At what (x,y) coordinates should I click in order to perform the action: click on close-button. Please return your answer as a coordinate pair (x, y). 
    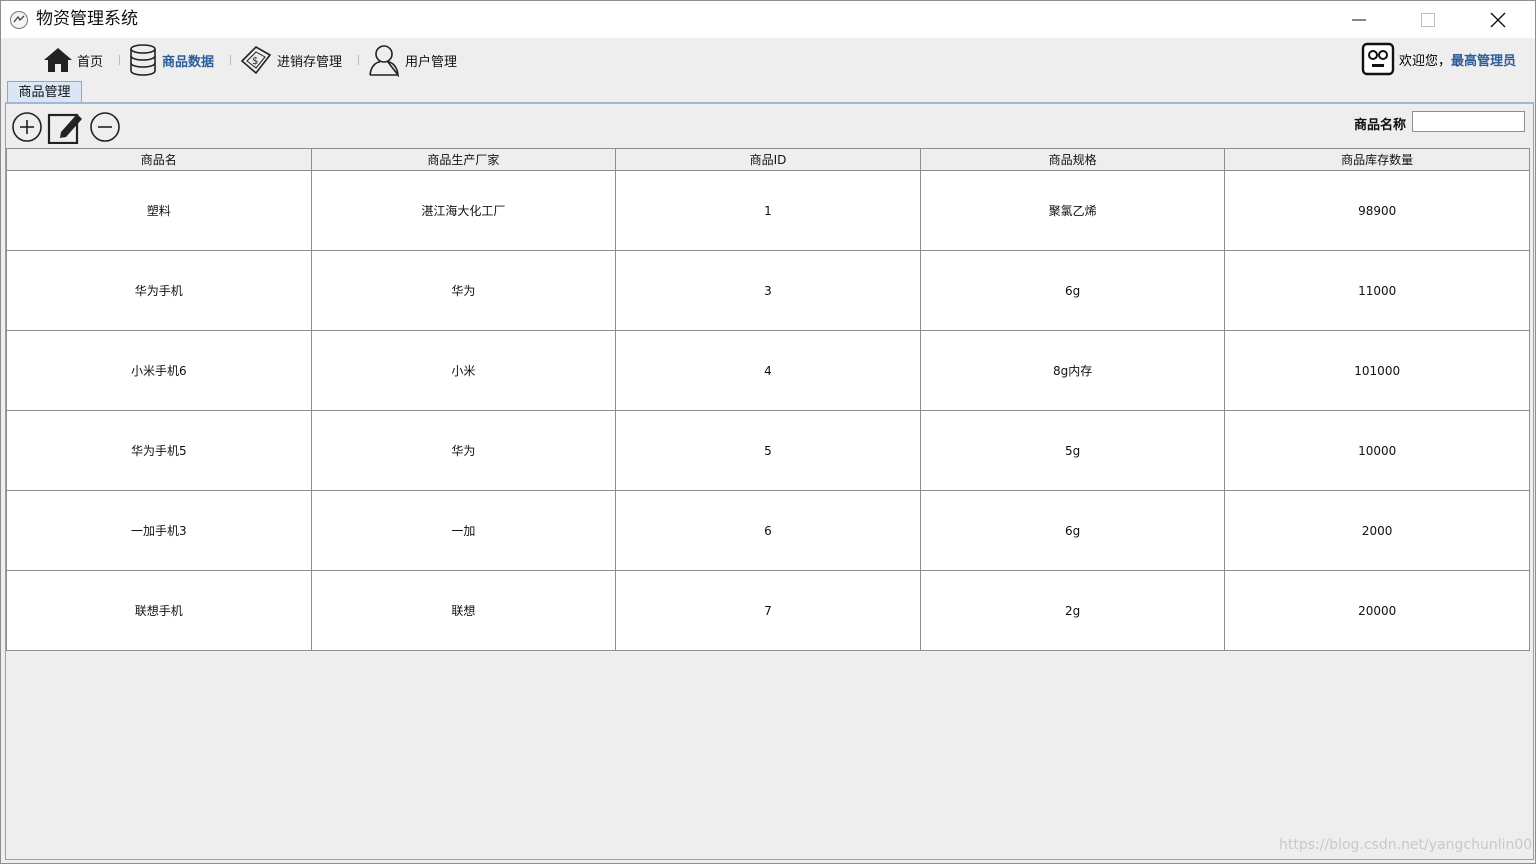
    Looking at the image, I should click on (1498, 19).